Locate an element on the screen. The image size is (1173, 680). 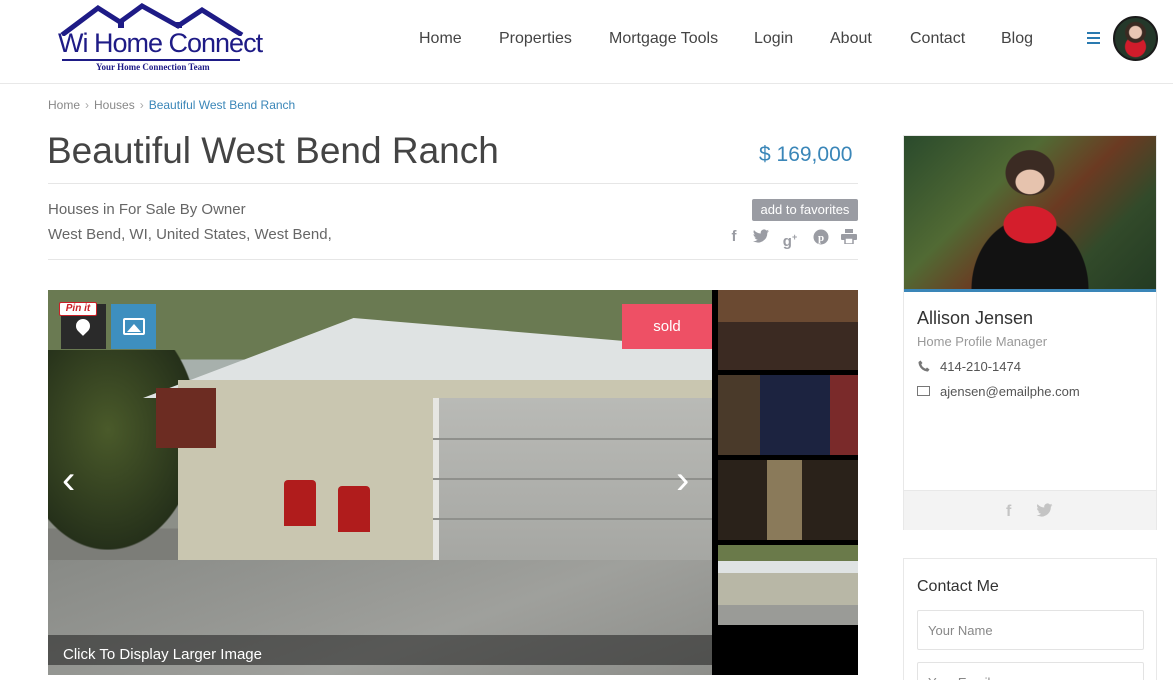
pinterest-icon: p is located at coordinates (821, 237).